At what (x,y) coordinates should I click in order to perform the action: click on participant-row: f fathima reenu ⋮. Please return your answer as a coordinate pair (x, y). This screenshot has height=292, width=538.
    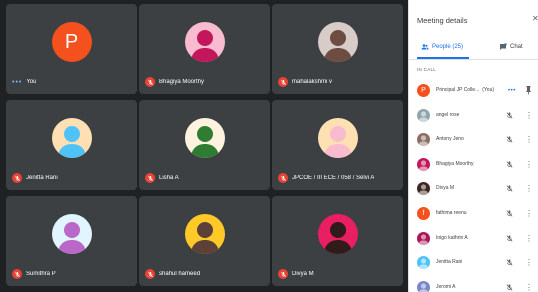
    Looking at the image, I should click on (473, 214).